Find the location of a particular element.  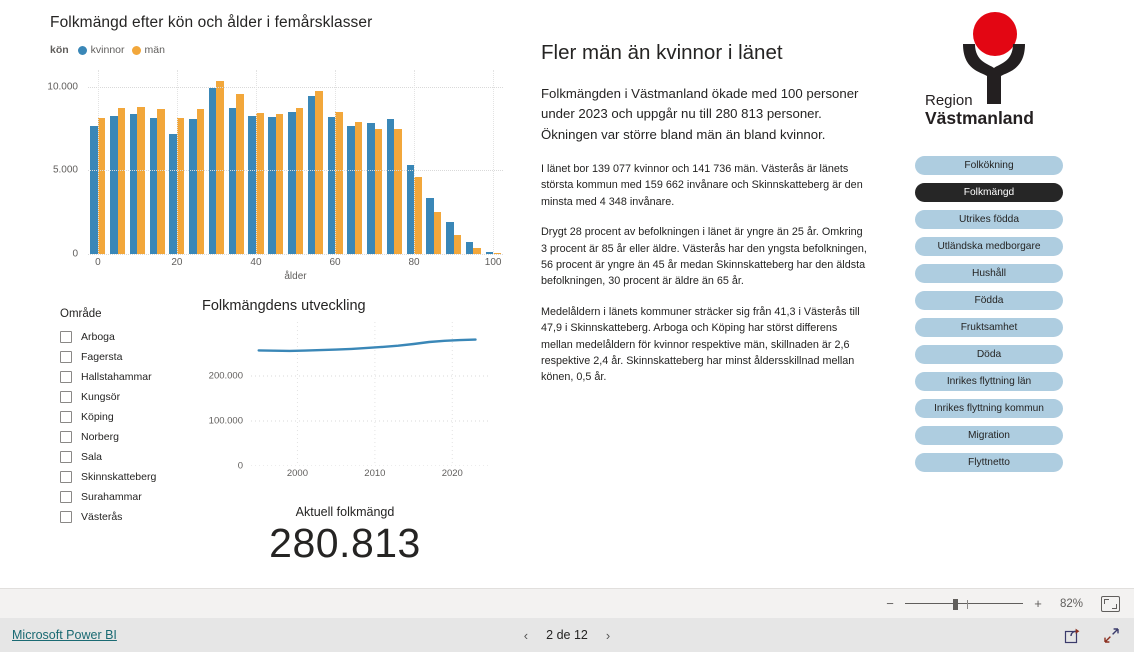

area-slicer-item: Västerås is located at coordinates (135, 517).